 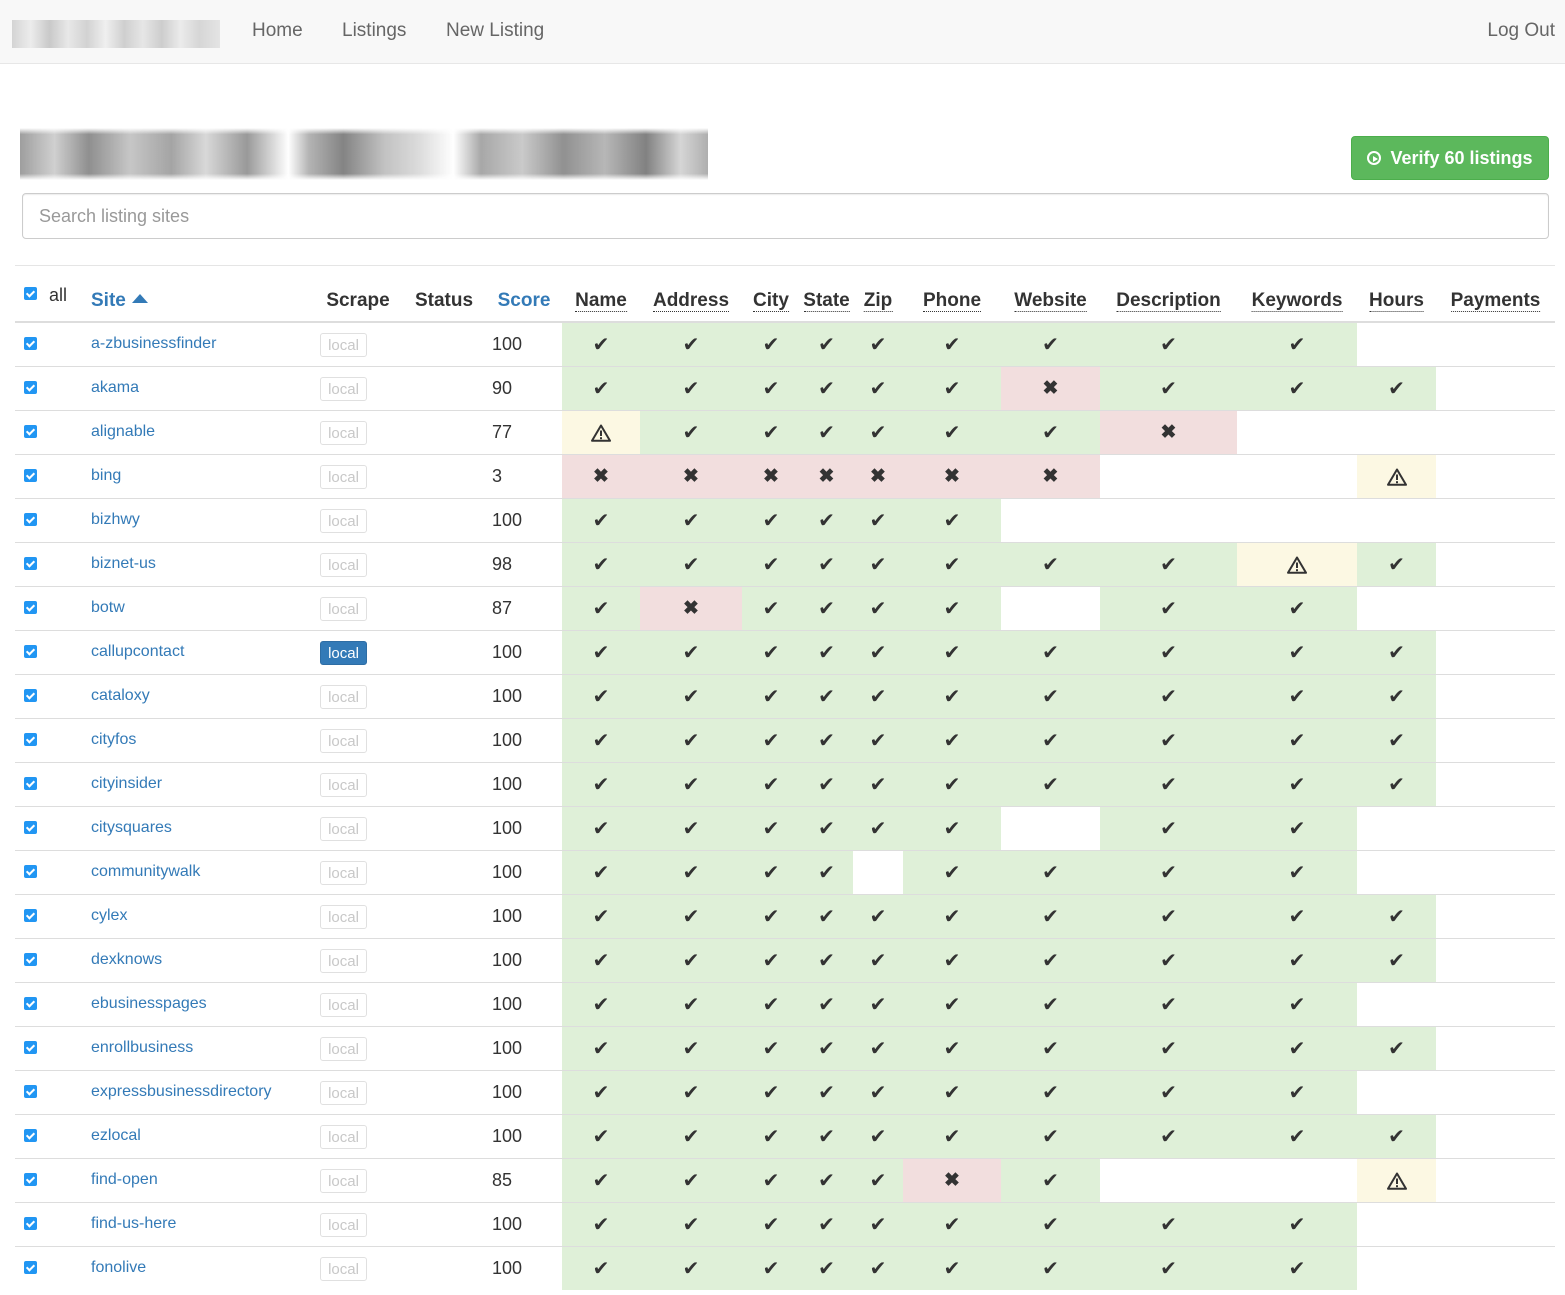 What do you see at coordinates (153, 344) in the screenshot?
I see `site-link: a-zbusinessfinder` at bounding box center [153, 344].